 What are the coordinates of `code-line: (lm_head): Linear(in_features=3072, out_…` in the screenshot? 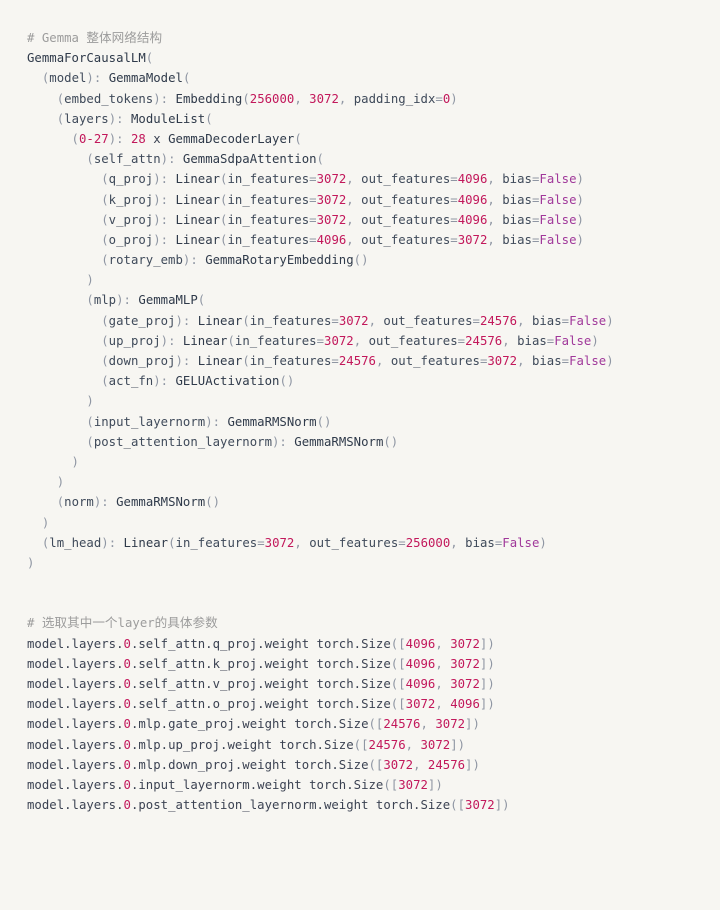 It's located at (369, 543).